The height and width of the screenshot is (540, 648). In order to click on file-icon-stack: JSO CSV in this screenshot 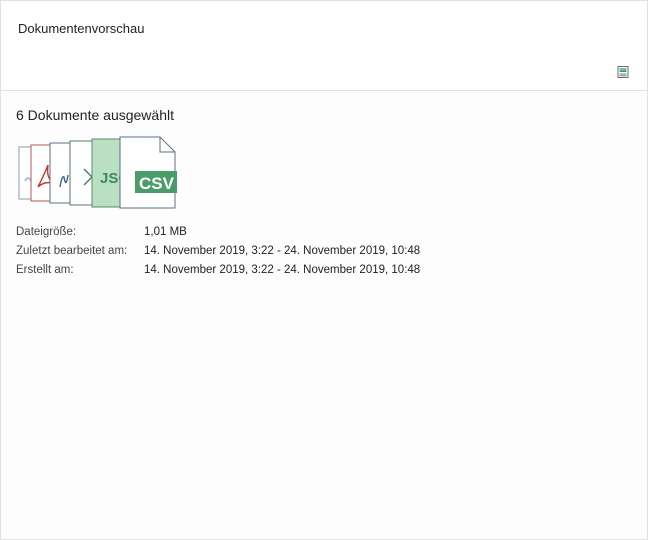, I will do `click(106, 175)`.